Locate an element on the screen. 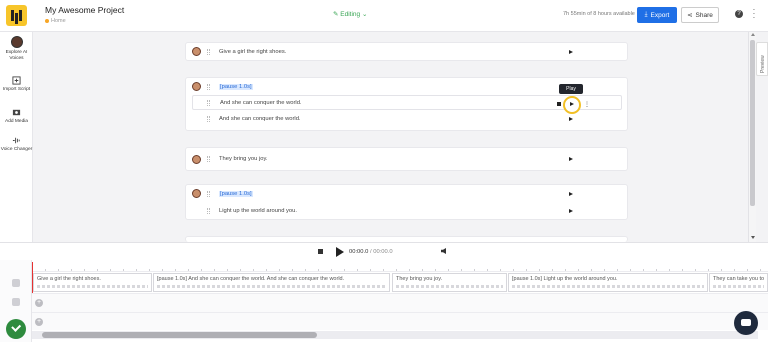 This screenshot has width=768, height=342. sidebar-item-explore-ai-voices: Explore AI Voices is located at coordinates (16, 49).